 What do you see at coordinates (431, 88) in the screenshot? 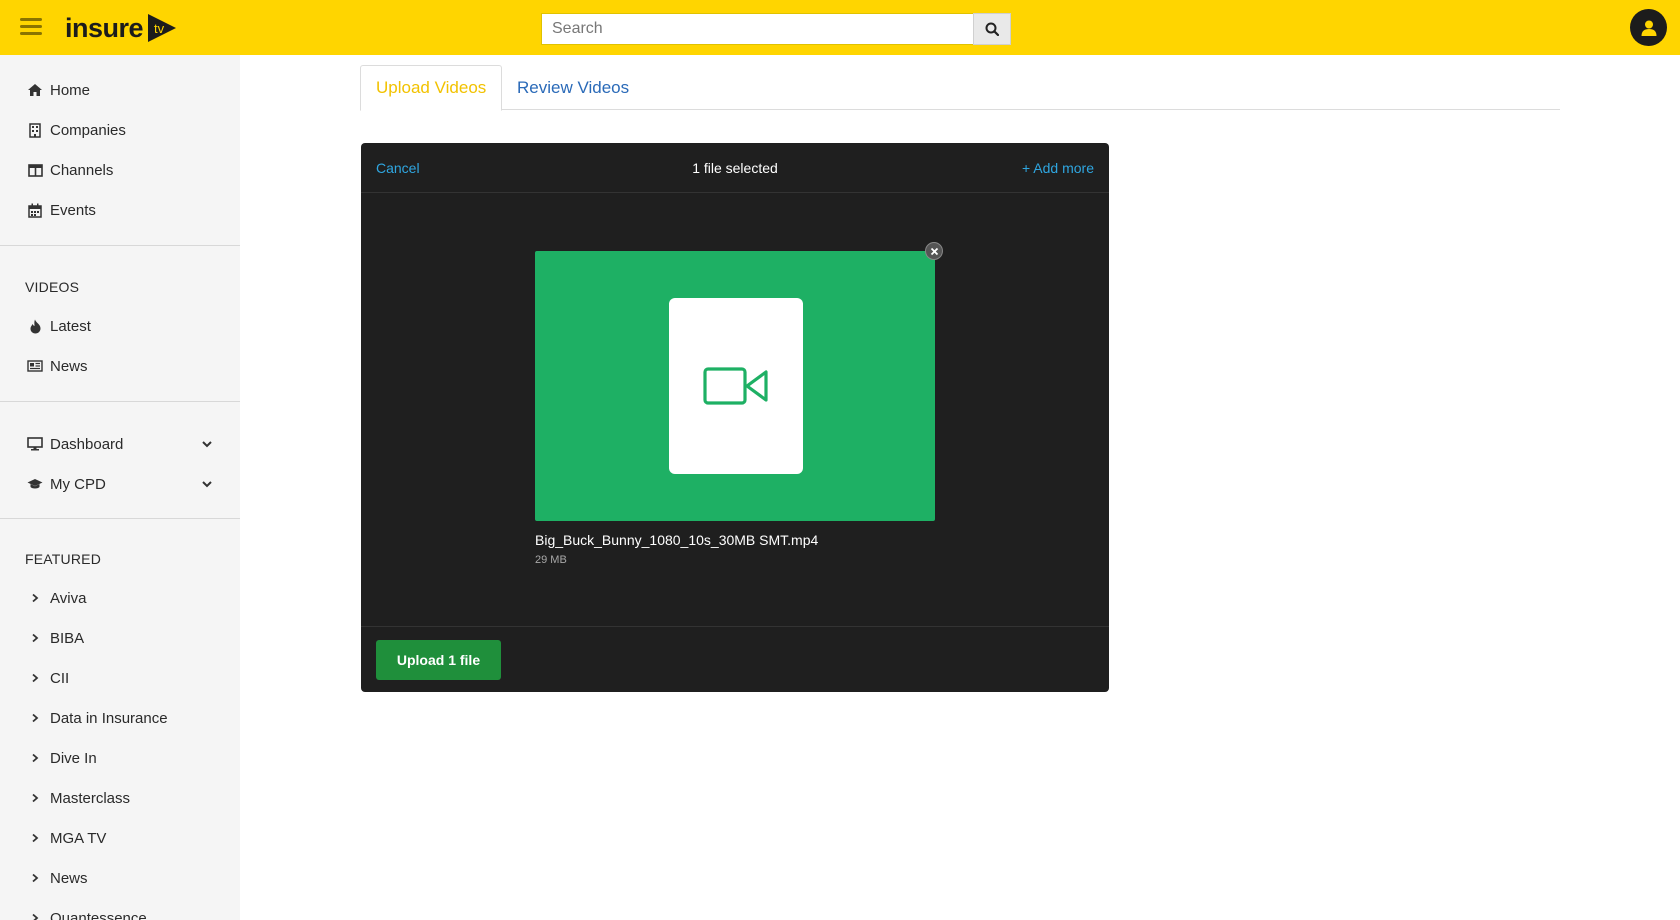
I see `tab-upload-videos: Upload Videos` at bounding box center [431, 88].